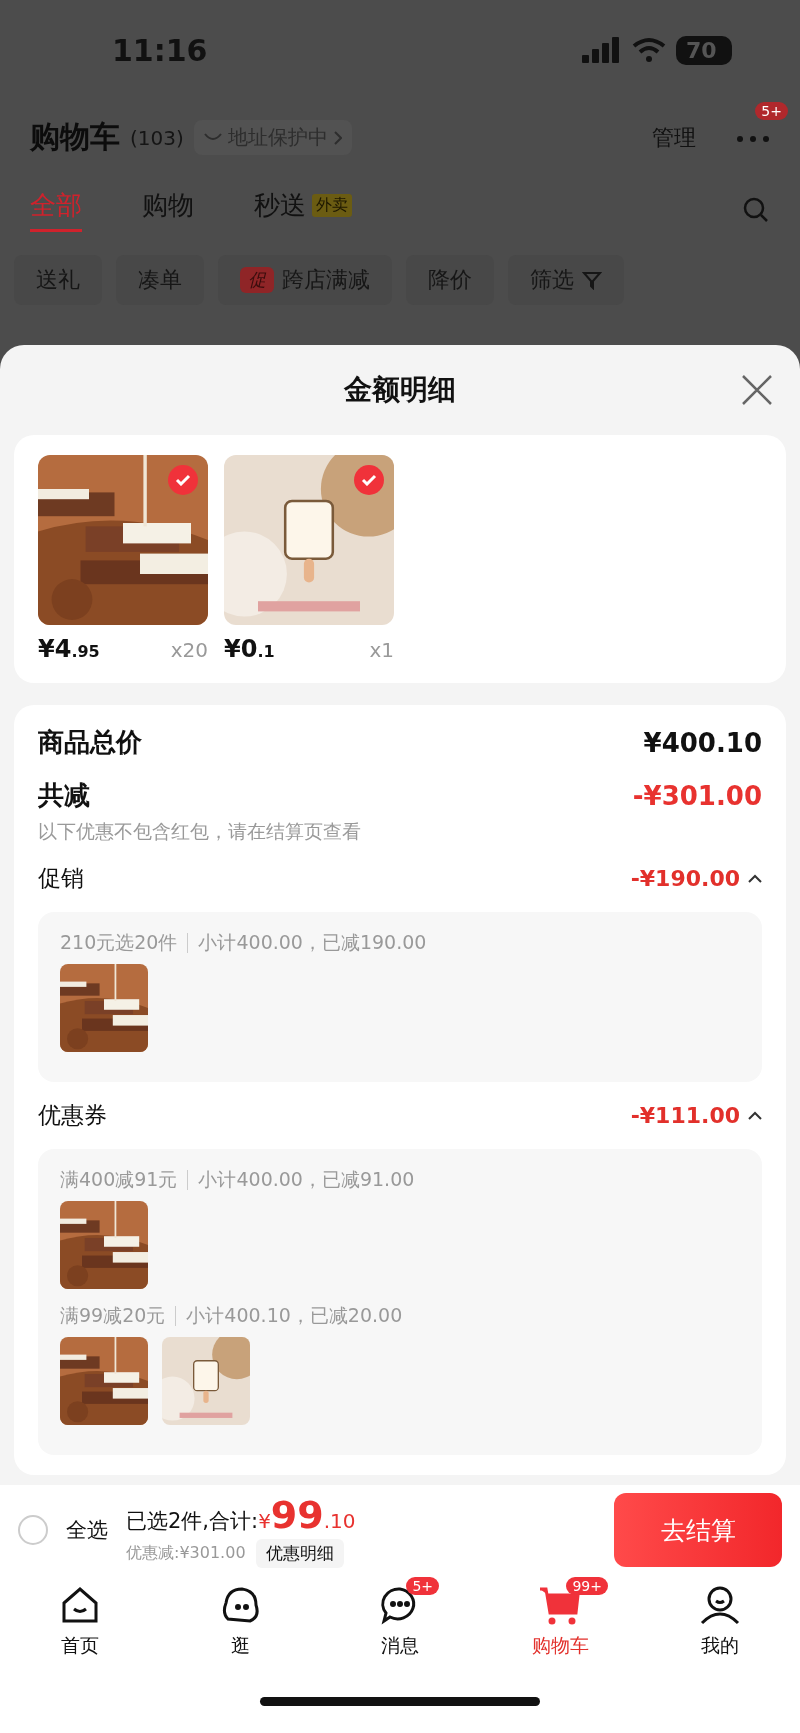  I want to click on close-button, so click(757, 390).